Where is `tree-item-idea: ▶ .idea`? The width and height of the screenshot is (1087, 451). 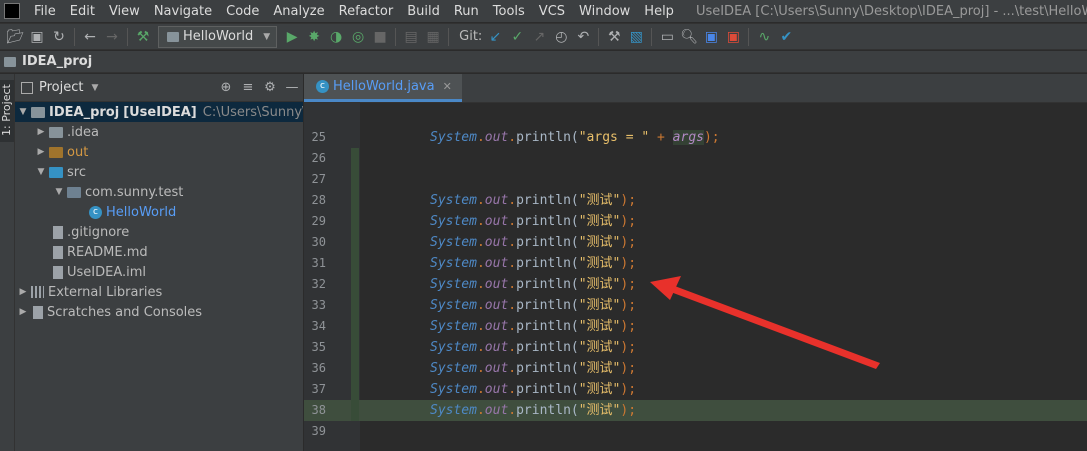
tree-item-idea: ▶ .idea is located at coordinates (159, 132).